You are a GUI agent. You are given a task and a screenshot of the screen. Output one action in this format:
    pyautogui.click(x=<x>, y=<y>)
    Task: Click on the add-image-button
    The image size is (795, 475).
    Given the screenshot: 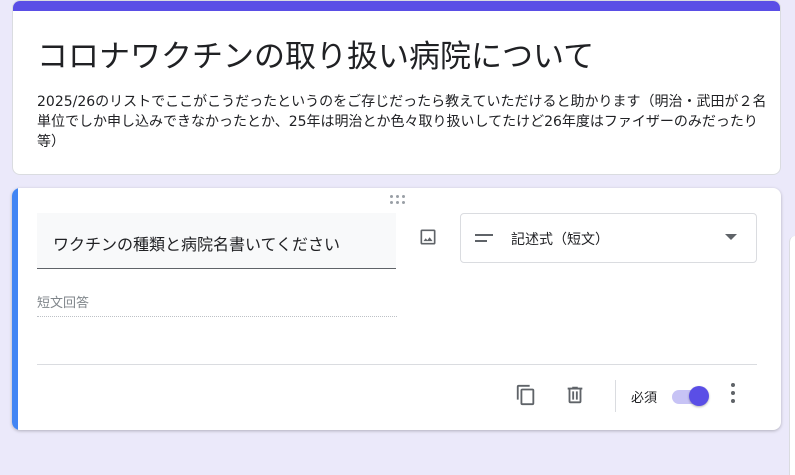 What is the action you would take?
    pyautogui.click(x=428, y=237)
    